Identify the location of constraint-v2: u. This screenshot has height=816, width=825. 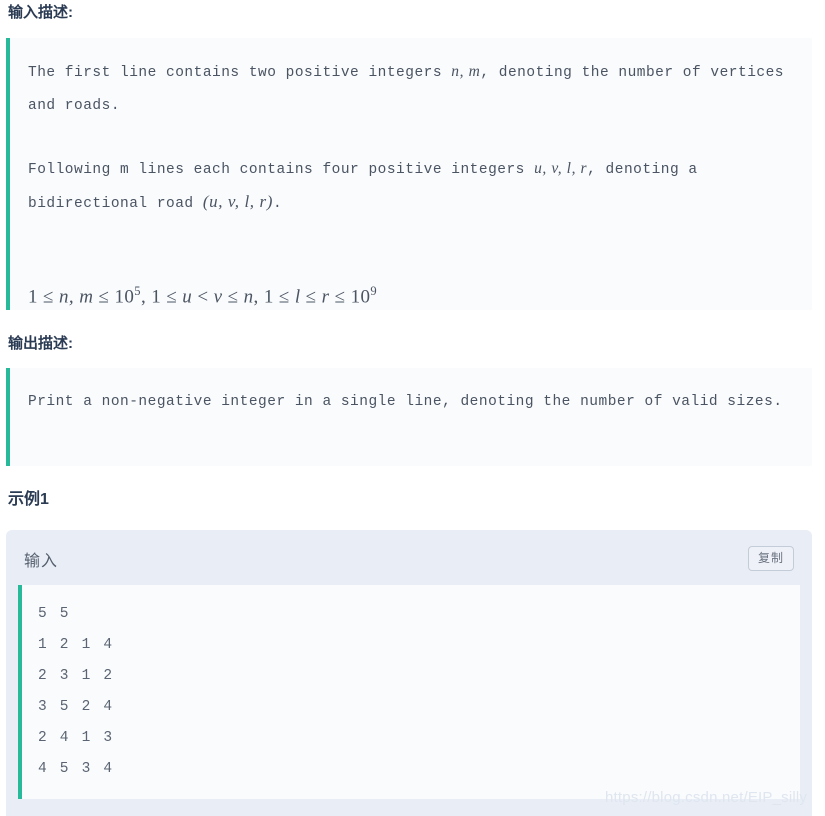
(187, 297).